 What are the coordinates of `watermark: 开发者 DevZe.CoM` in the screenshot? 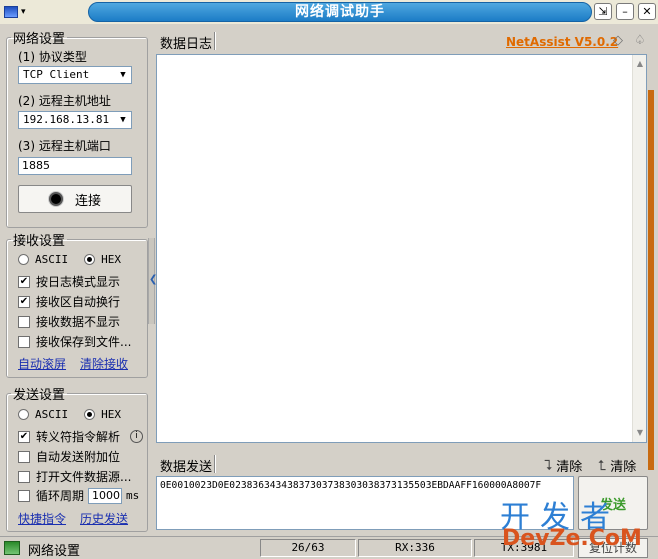 It's located at (578, 523).